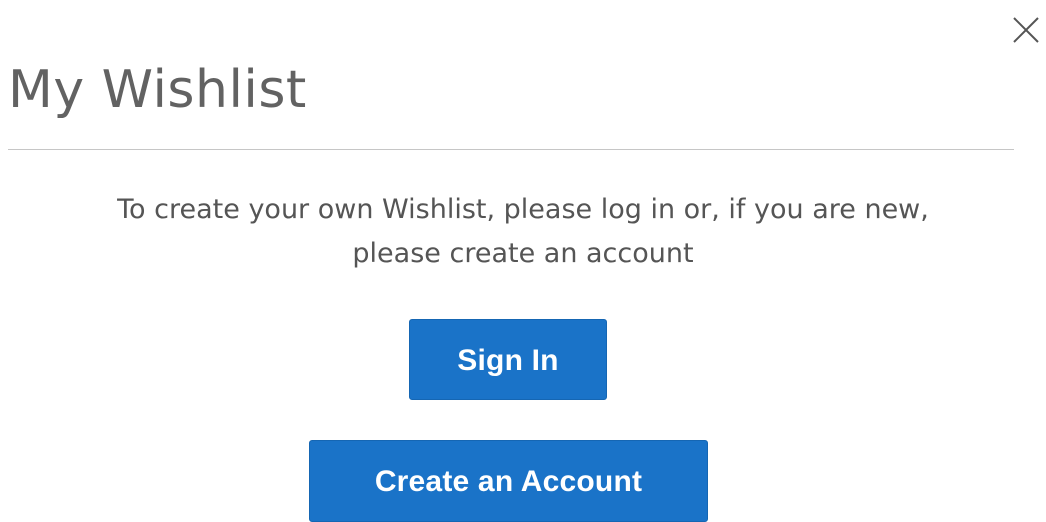 The image size is (1046, 522). What do you see at coordinates (508, 359) in the screenshot?
I see `sign-in-button: Sign In` at bounding box center [508, 359].